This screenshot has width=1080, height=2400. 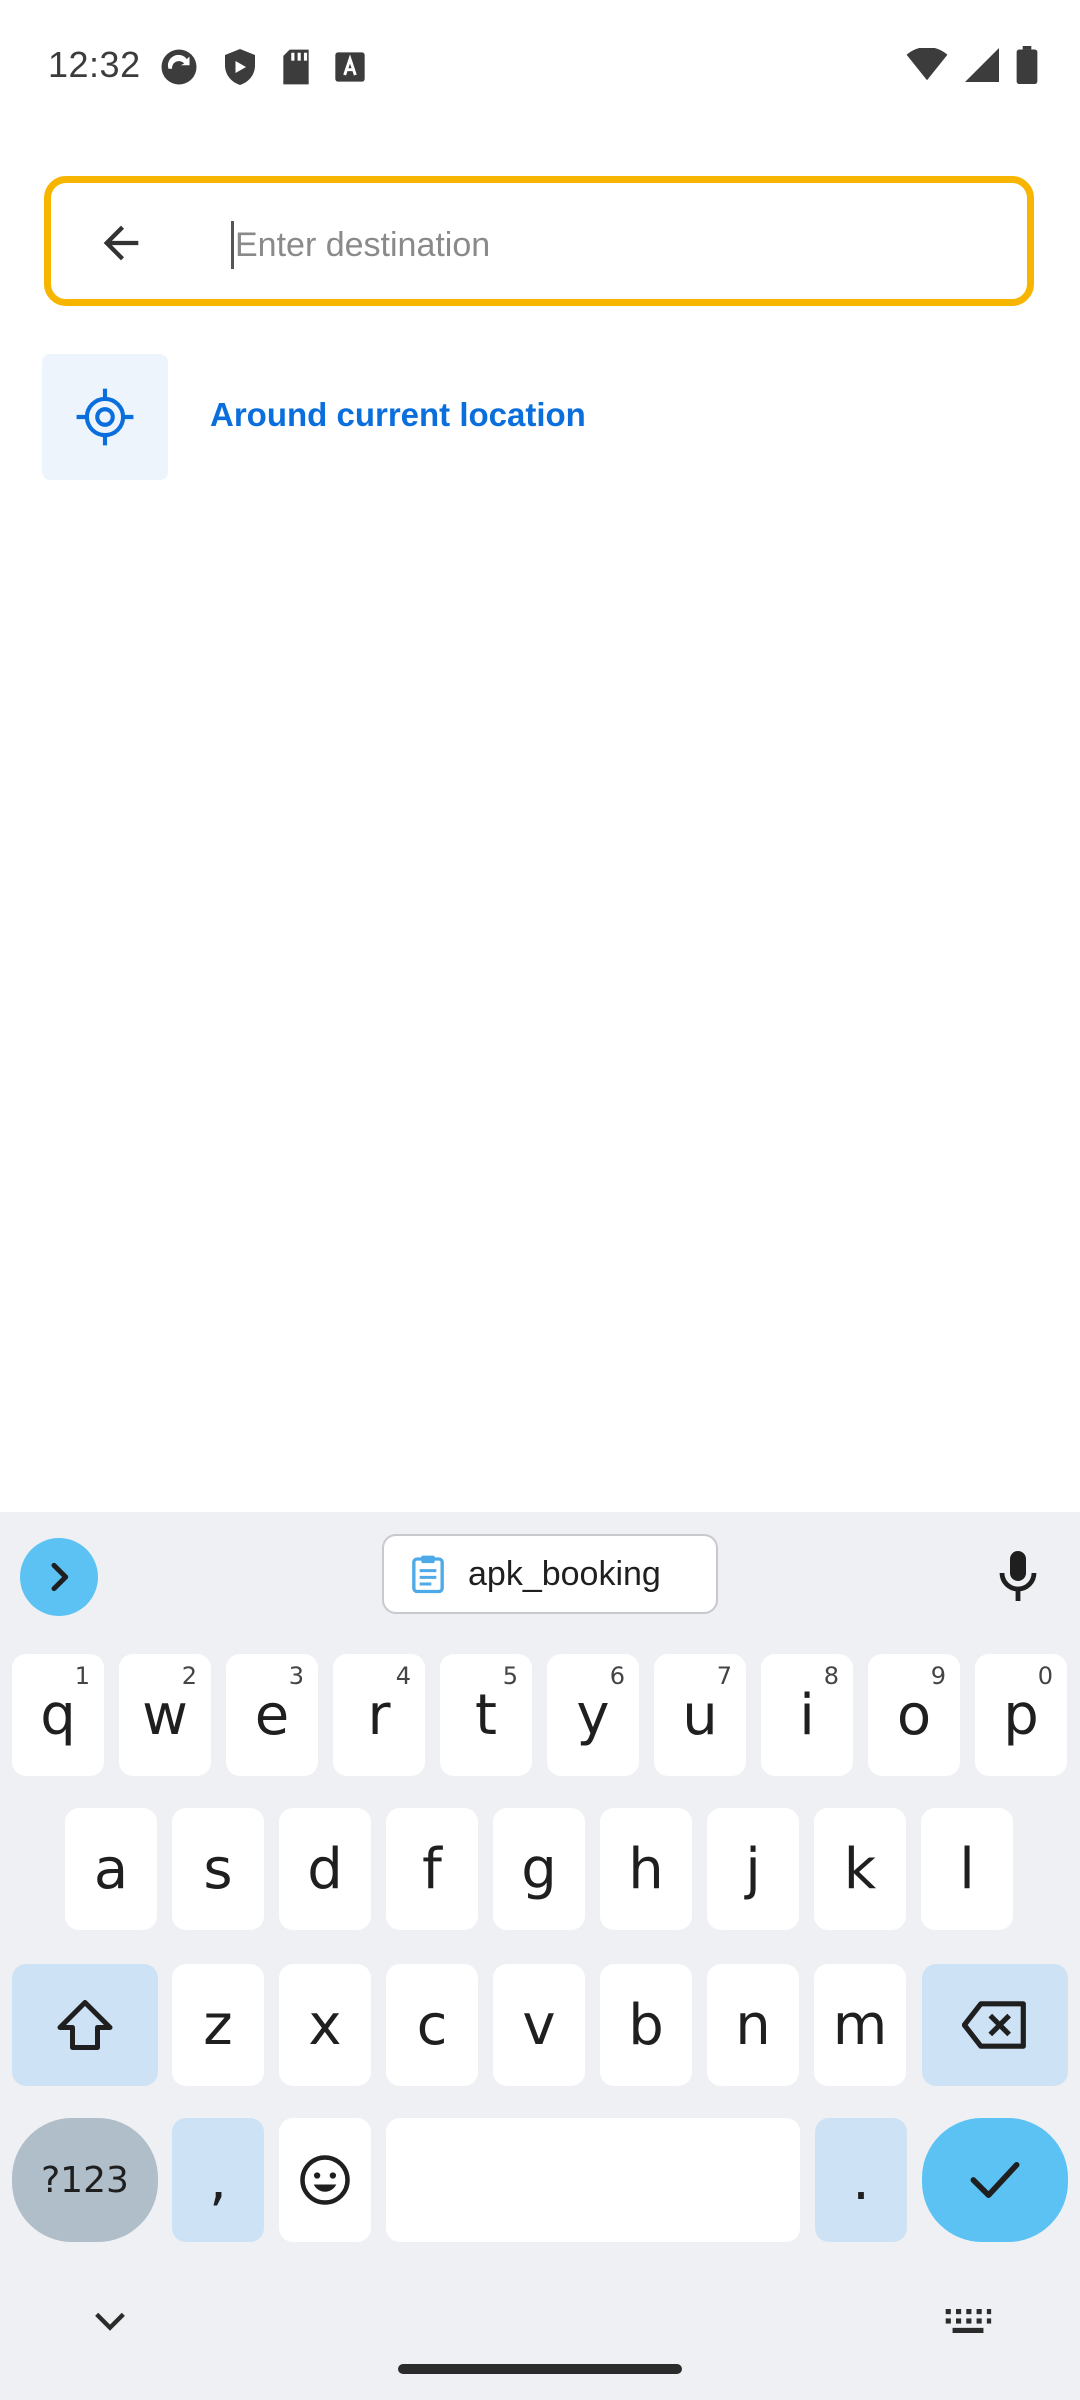 I want to click on voice-input-button, so click(x=1018, y=1577).